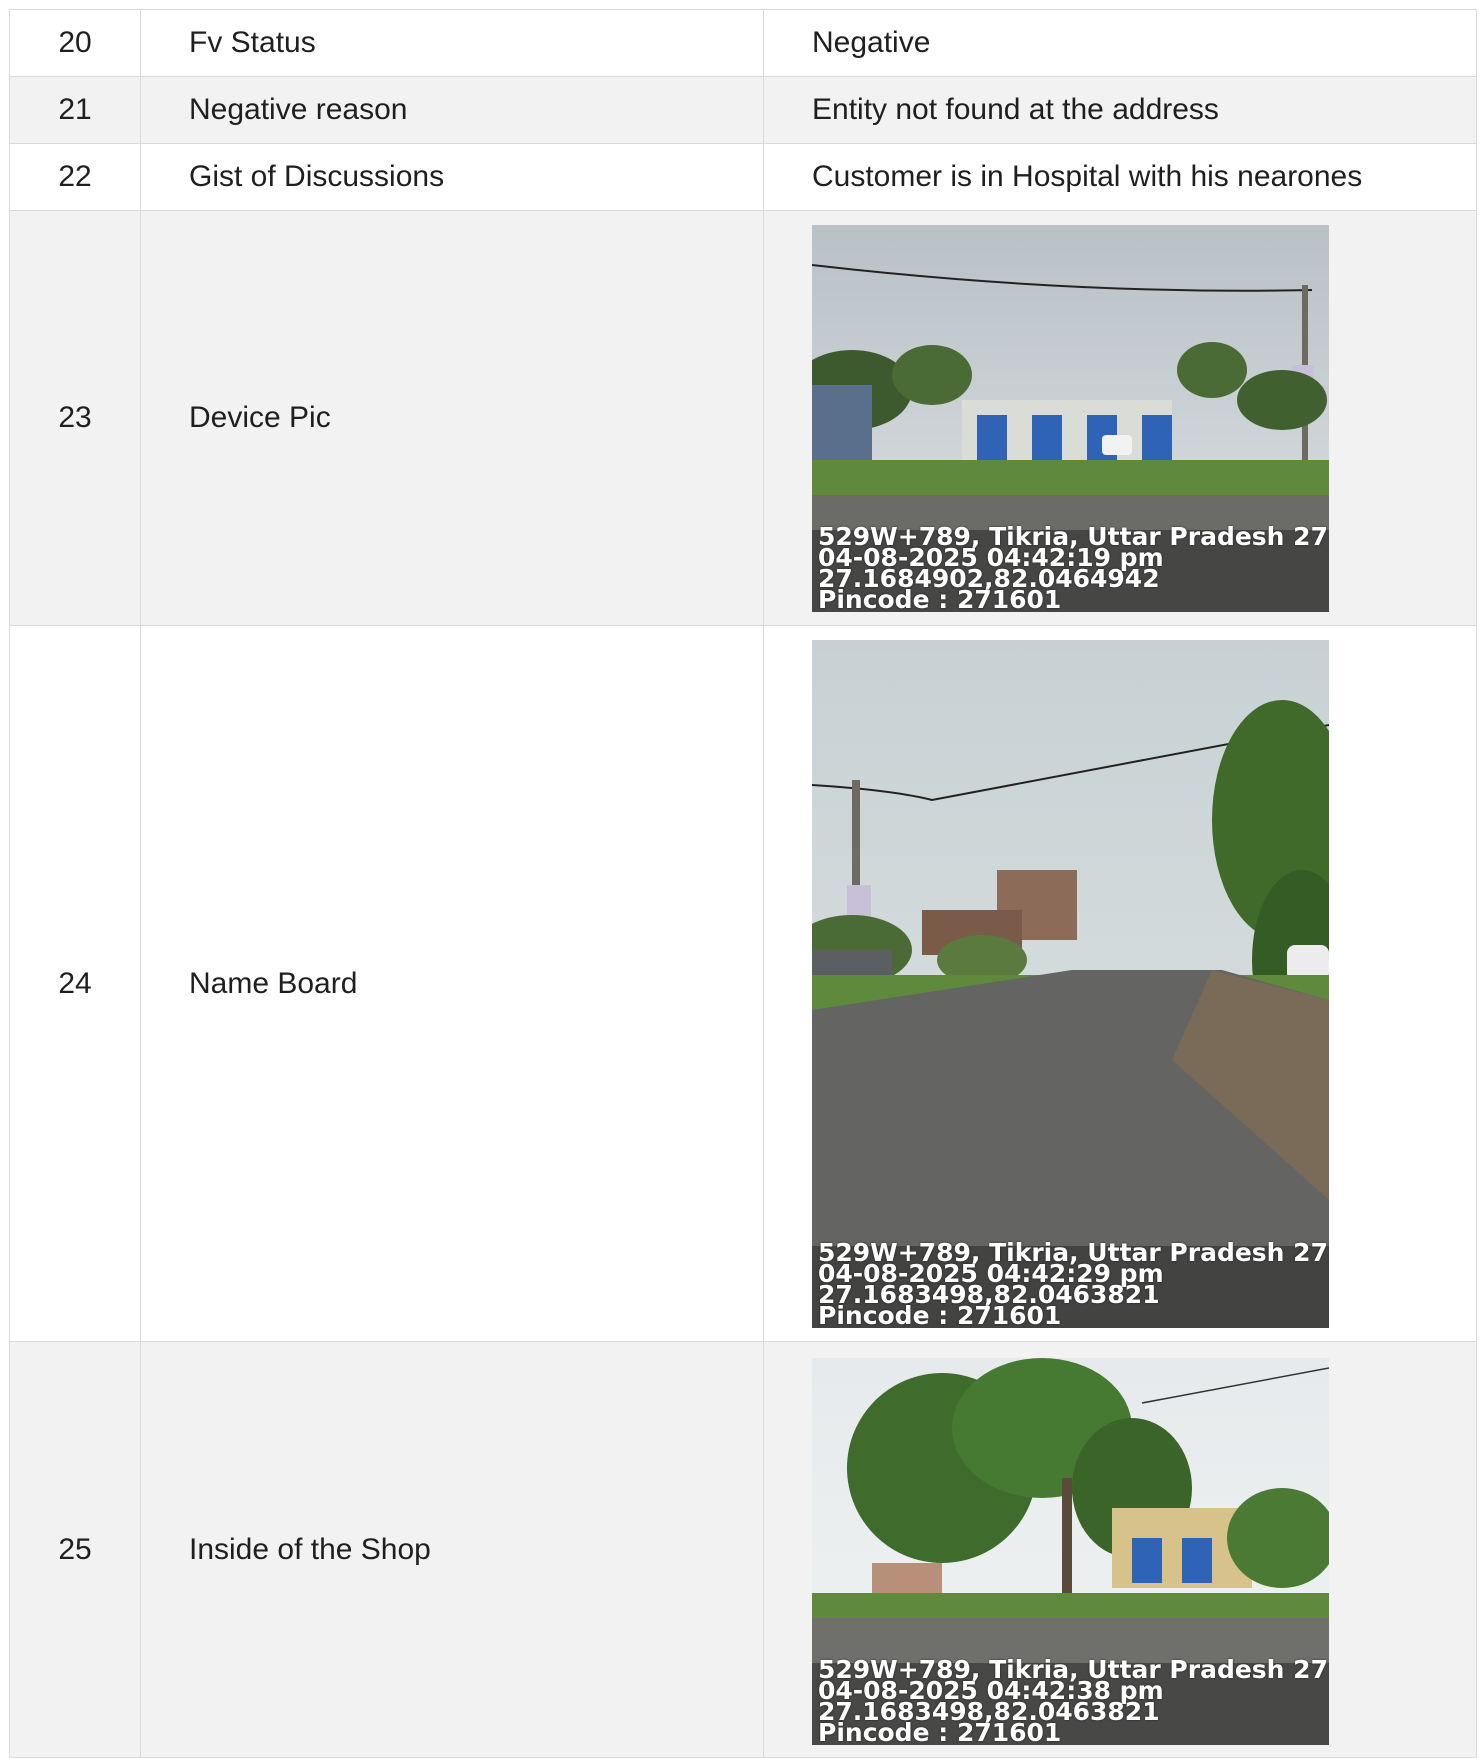 The height and width of the screenshot is (1758, 1483). What do you see at coordinates (75, 43) in the screenshot?
I see `row-number: 20` at bounding box center [75, 43].